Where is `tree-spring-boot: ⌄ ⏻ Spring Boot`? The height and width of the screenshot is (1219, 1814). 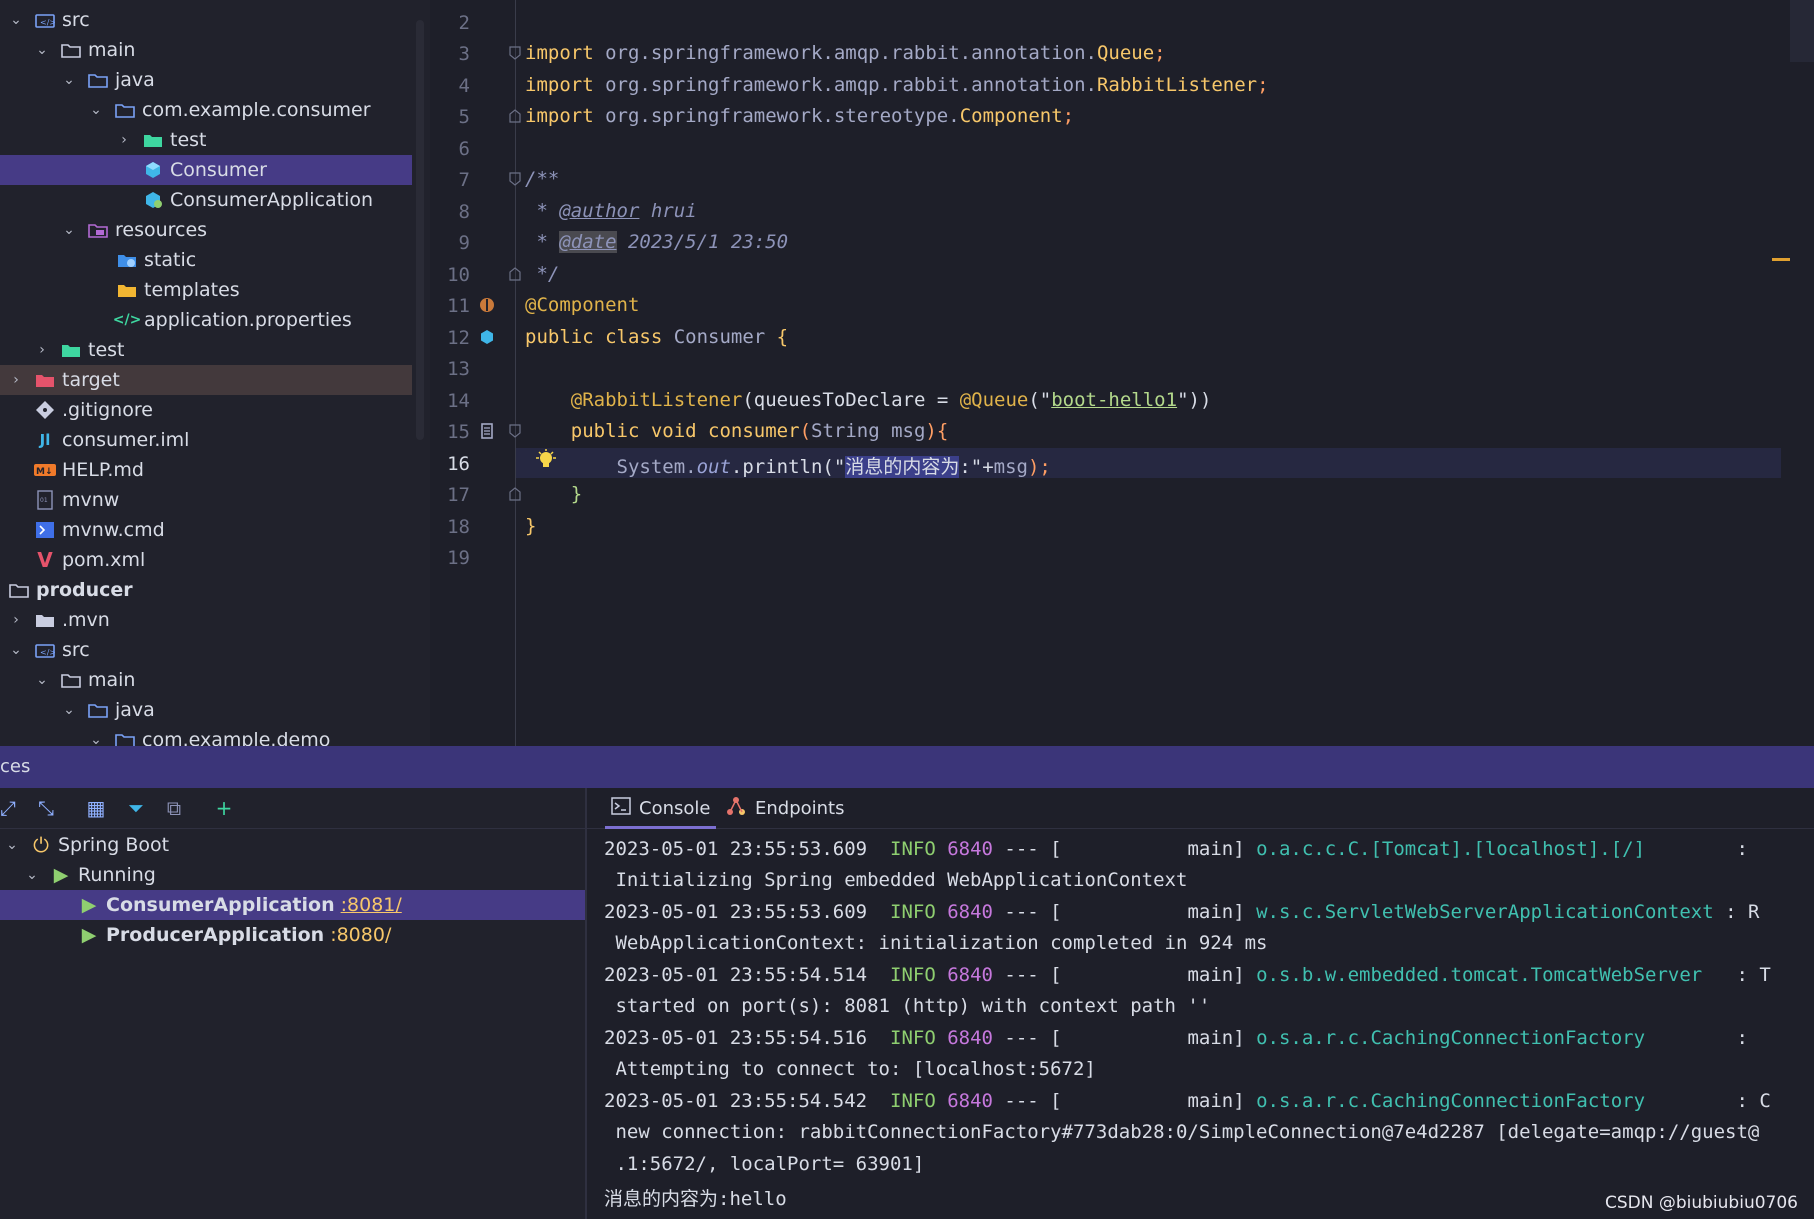 tree-spring-boot: ⌄ ⏻ Spring Boot is located at coordinates (294, 845).